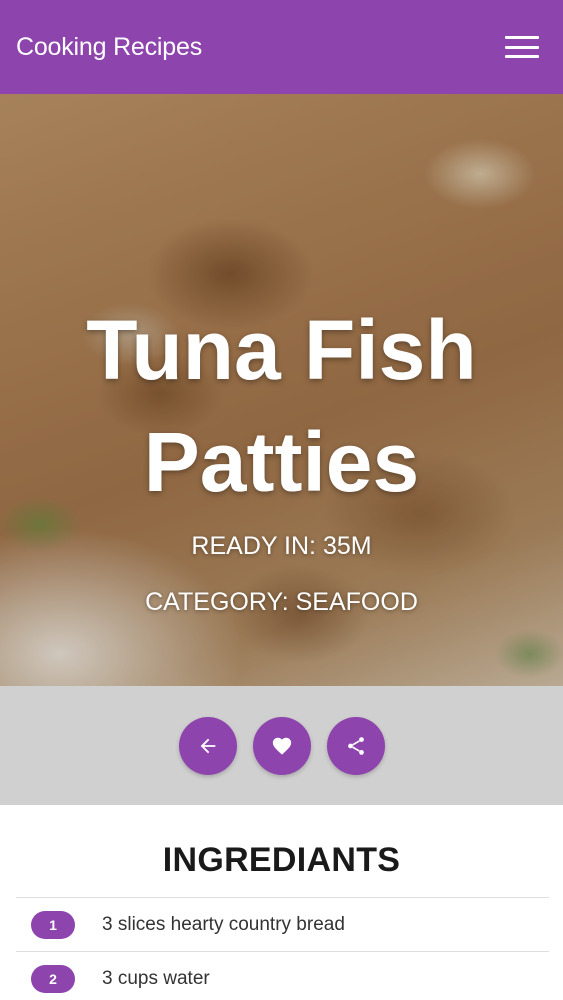 This screenshot has height=1000, width=563. I want to click on action-bar, so click(281, 745).